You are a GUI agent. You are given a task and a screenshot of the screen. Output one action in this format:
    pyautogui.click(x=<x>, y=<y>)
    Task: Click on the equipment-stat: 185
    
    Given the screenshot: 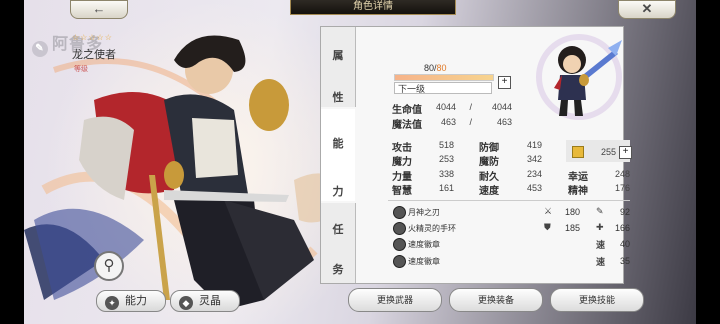 What is the action you would take?
    pyautogui.click(x=572, y=228)
    